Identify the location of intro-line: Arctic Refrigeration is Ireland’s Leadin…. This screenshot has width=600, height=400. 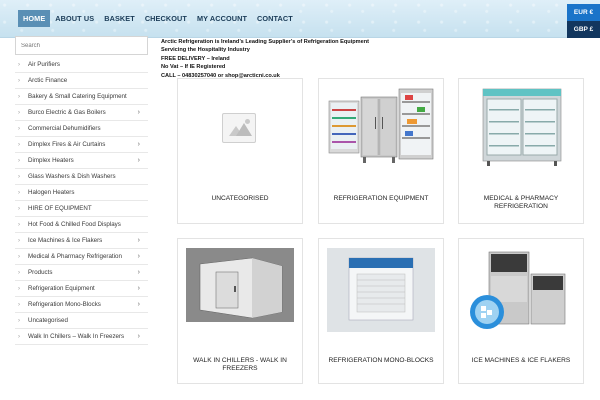
(265, 42).